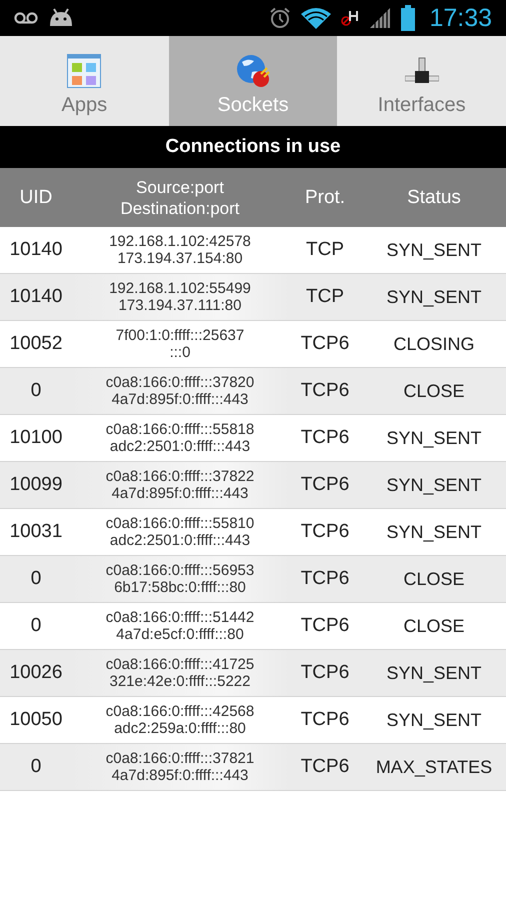 The image size is (506, 900). I want to click on table-cell: c0a8:166:0:ffff:::37822 4a7d:895f:0:ffff:::443, so click(180, 485).